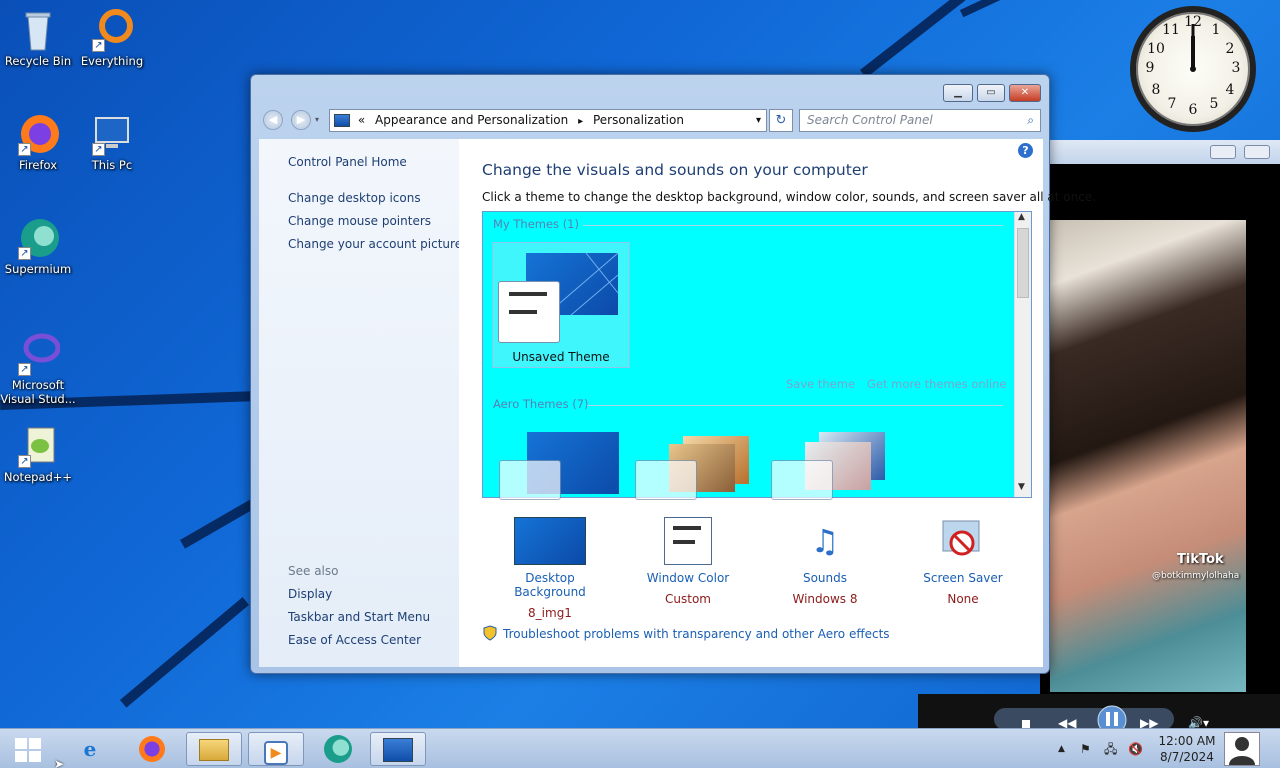 Image resolution: width=1280 pixels, height=768 pixels. I want to click on system-clock: 12:00 AM 8/7/2024, so click(1187, 748).